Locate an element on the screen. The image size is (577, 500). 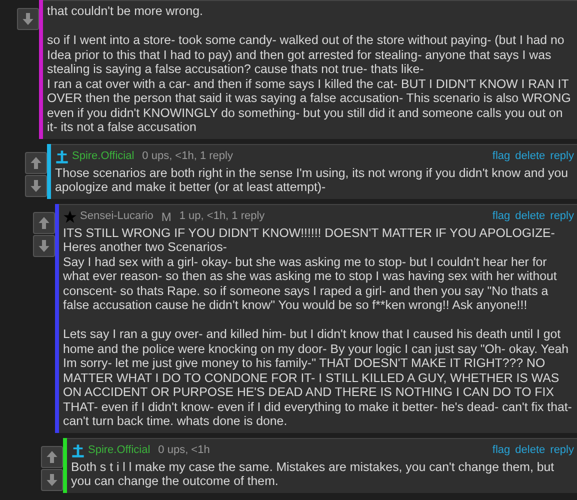
comment-text: ITS STILL WRONG IF YOU DIDN'T KNOW!!!!!! DOESN'T MATTER IF YOU APOLOGIZE- Heres another two Scenarios- Say I had sex with a girl- okay- but she was asking me to stop- but I couldn't hear her for what ever reason- so then as she was asking me to stop I was having sex with her without conscent- so thats Rape. so if someone says I raped a girl- and then you say "No thats a false accusation cause he didn't know" You would be so f**ken wrong!! Ask anyone!!! is located at coordinates (310, 269).